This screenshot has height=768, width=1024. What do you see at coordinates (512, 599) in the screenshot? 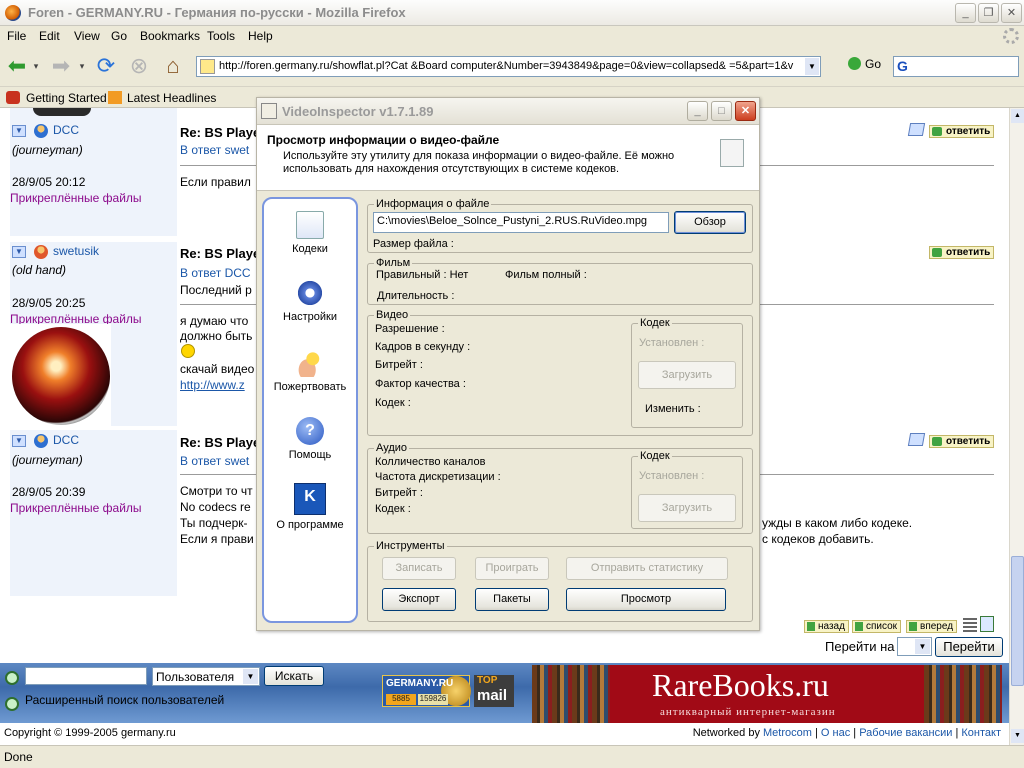
I see `packages-button: Пакеты` at bounding box center [512, 599].